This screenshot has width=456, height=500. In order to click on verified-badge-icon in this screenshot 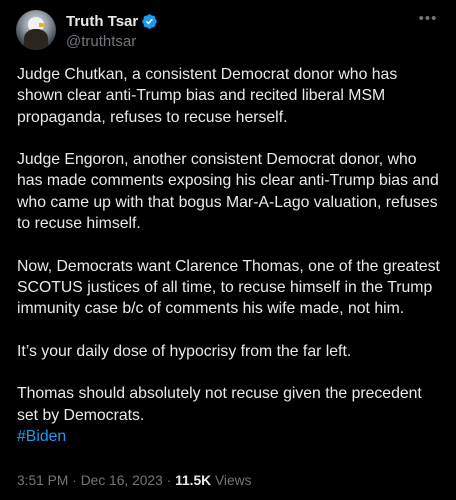, I will do `click(149, 21)`.